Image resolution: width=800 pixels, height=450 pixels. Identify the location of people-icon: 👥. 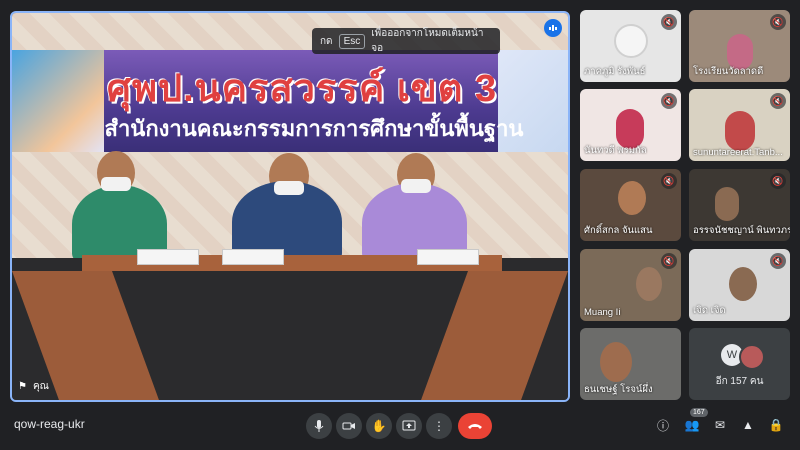
(692, 425).